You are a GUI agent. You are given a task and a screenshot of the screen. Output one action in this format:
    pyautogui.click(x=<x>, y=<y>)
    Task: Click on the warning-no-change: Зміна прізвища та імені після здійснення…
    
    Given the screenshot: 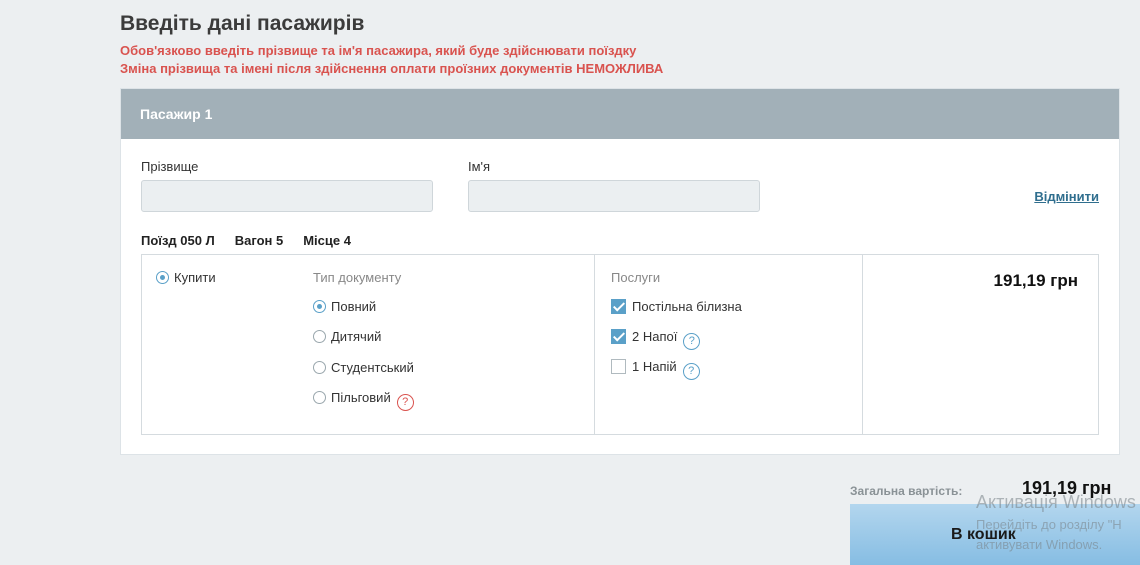 What is the action you would take?
    pyautogui.click(x=392, y=68)
    